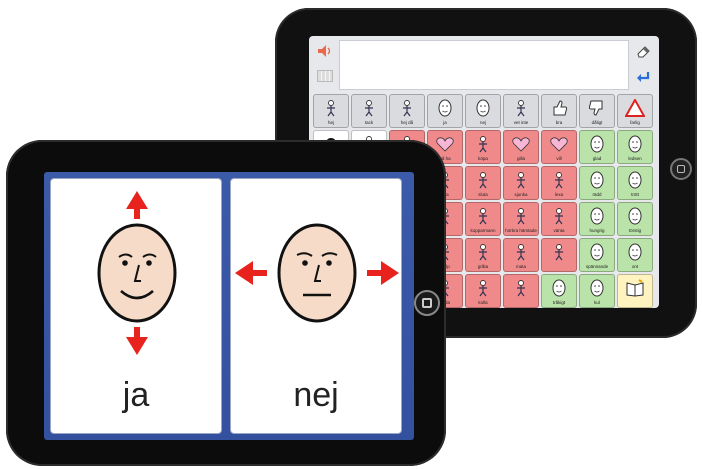  I want to click on symbol-label: kul, so click(597, 302).